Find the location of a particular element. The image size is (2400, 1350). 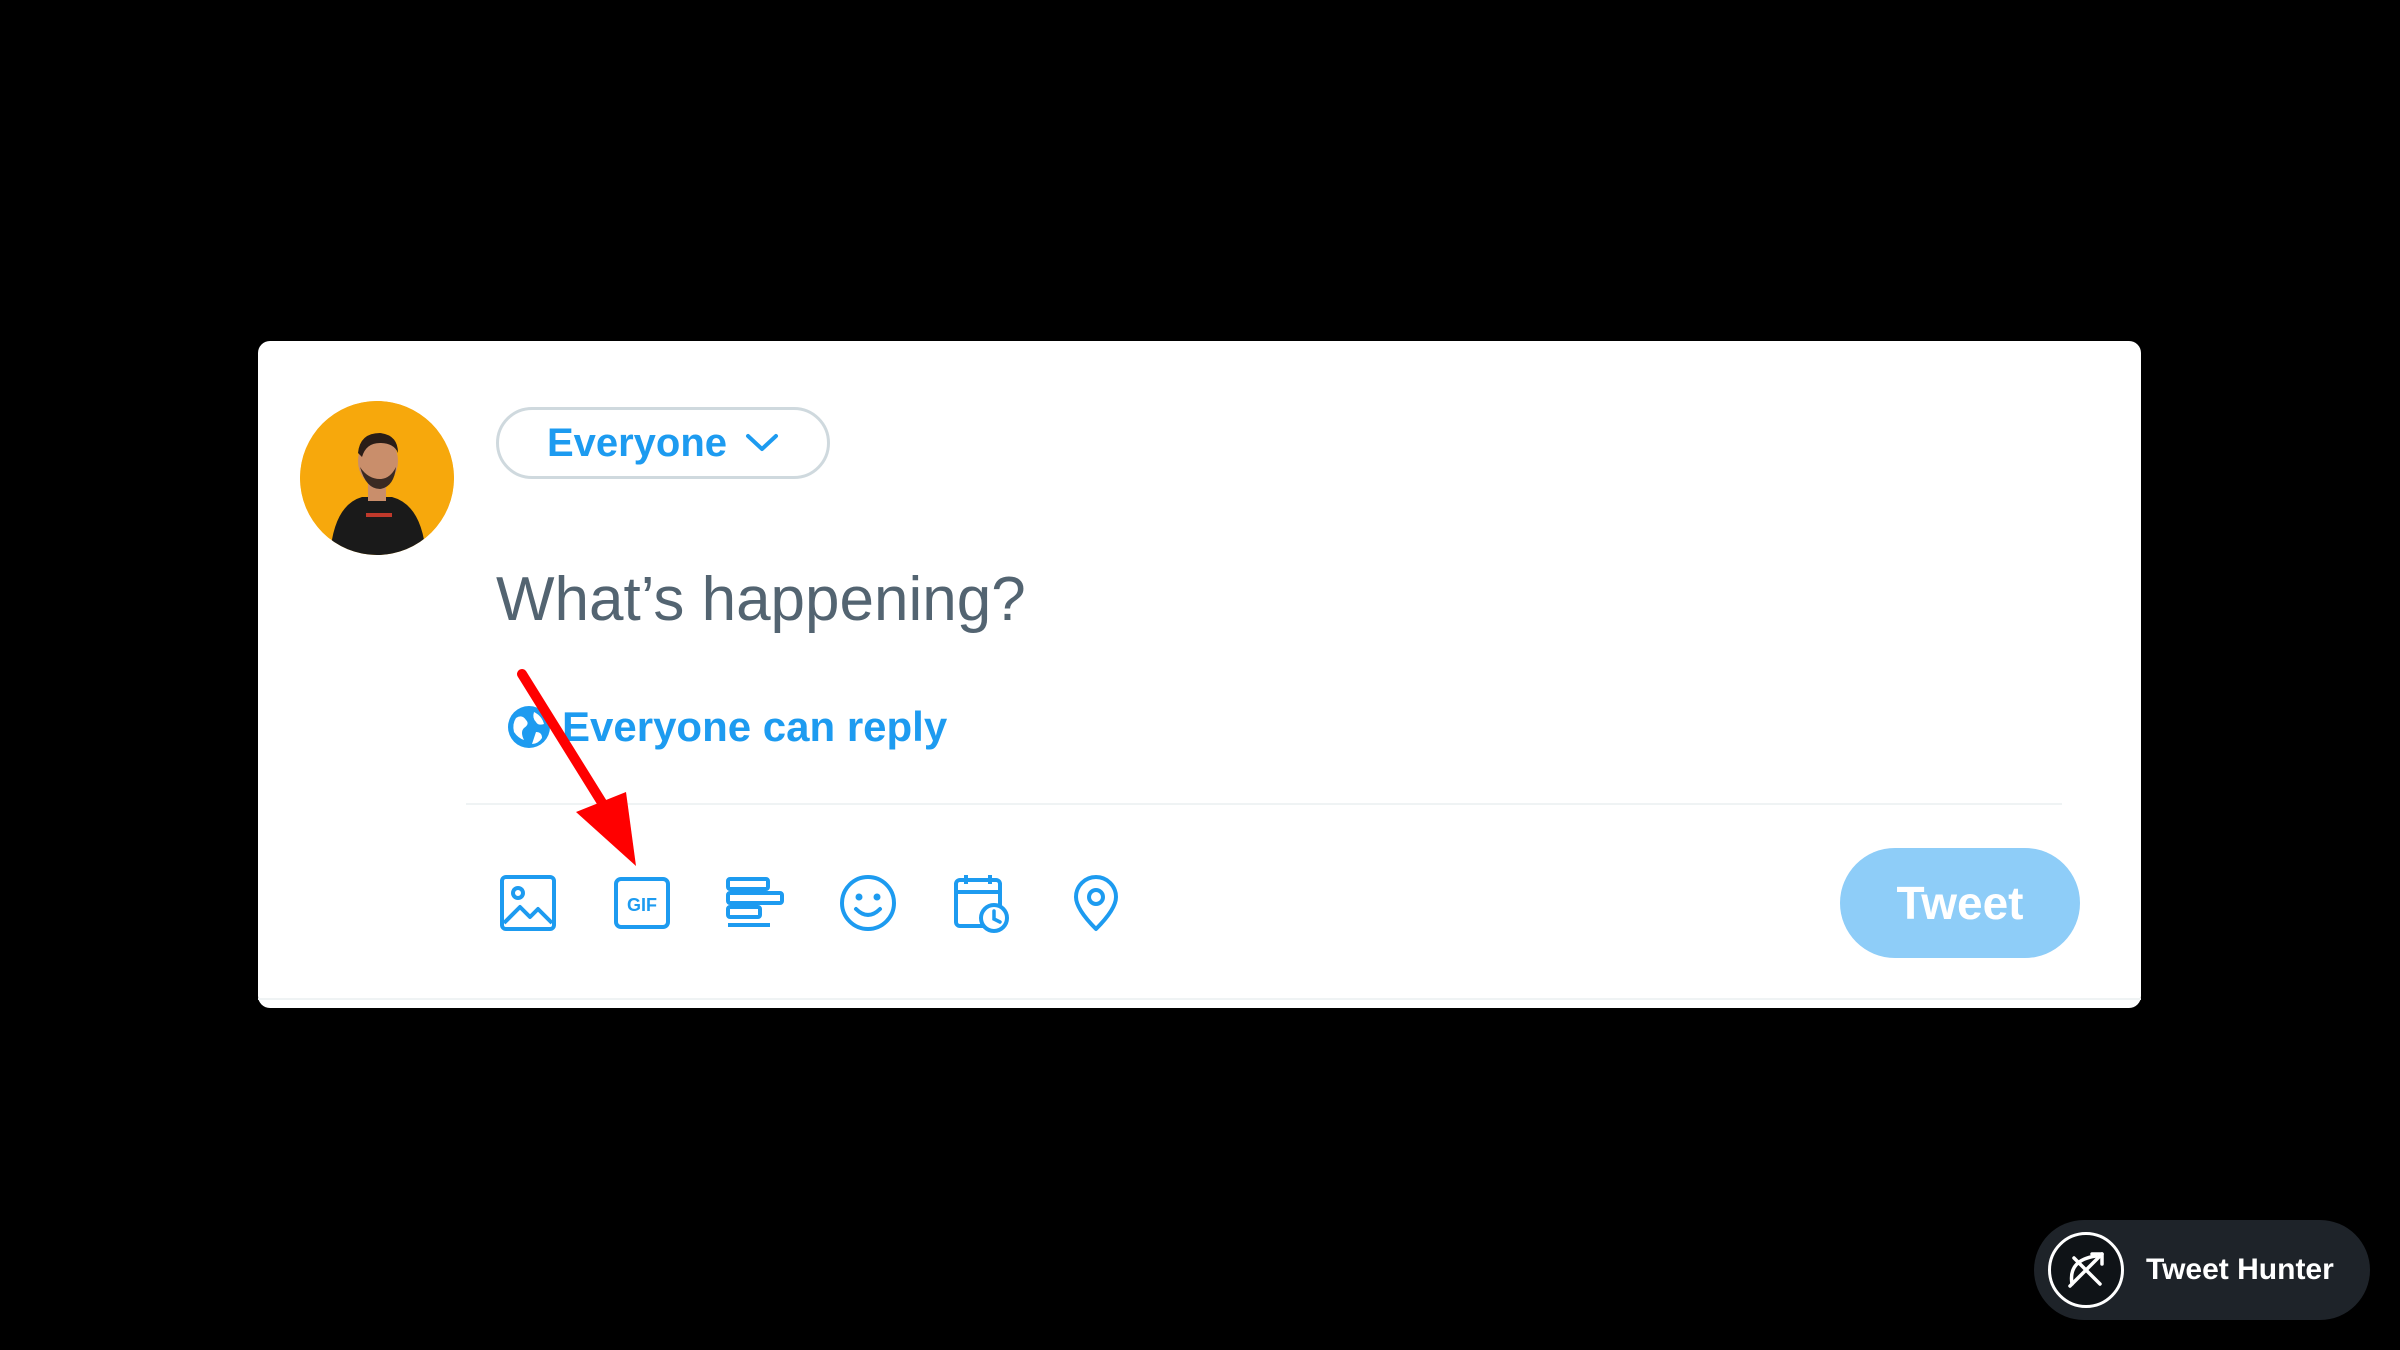

tweet-hunter-badge: Tweet Hunter is located at coordinates (2202, 1270).